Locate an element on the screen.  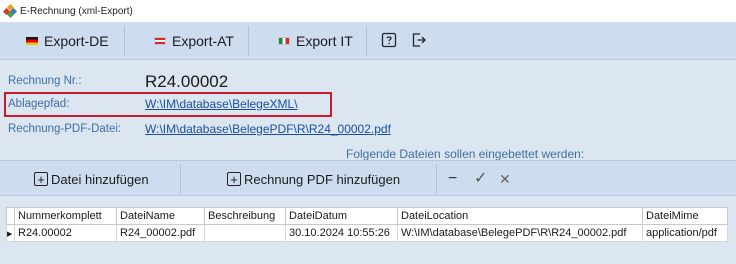
cell-nummerkomplett: R24.00002 is located at coordinates (65, 233).